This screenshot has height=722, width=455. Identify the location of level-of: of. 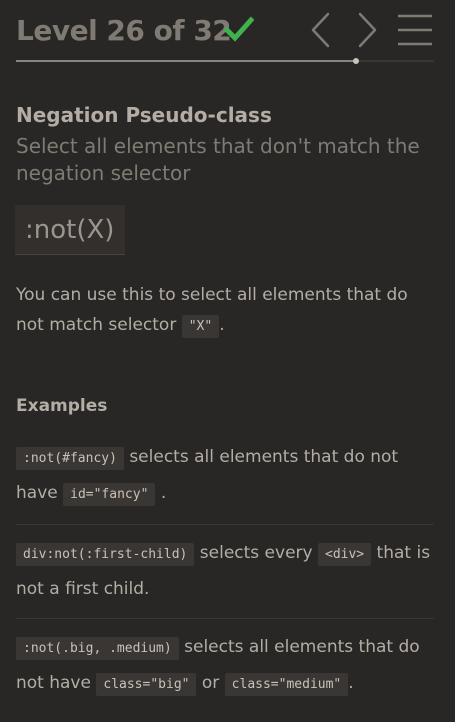
(169, 30).